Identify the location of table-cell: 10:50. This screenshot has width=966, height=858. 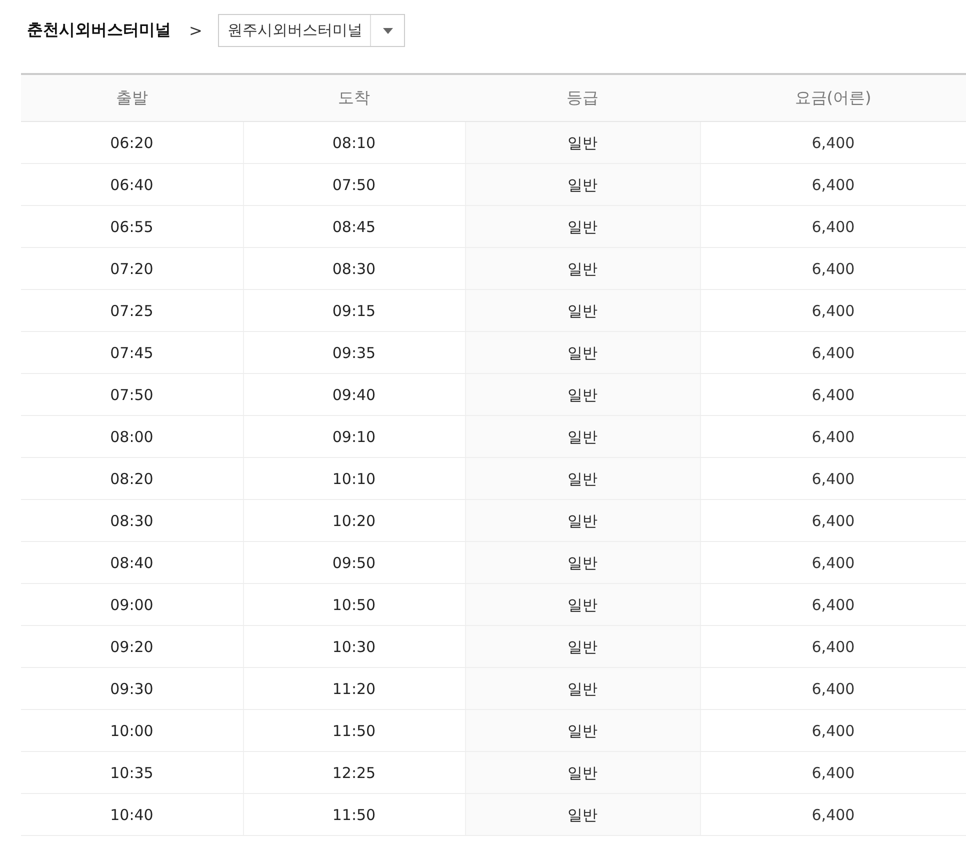
(354, 605).